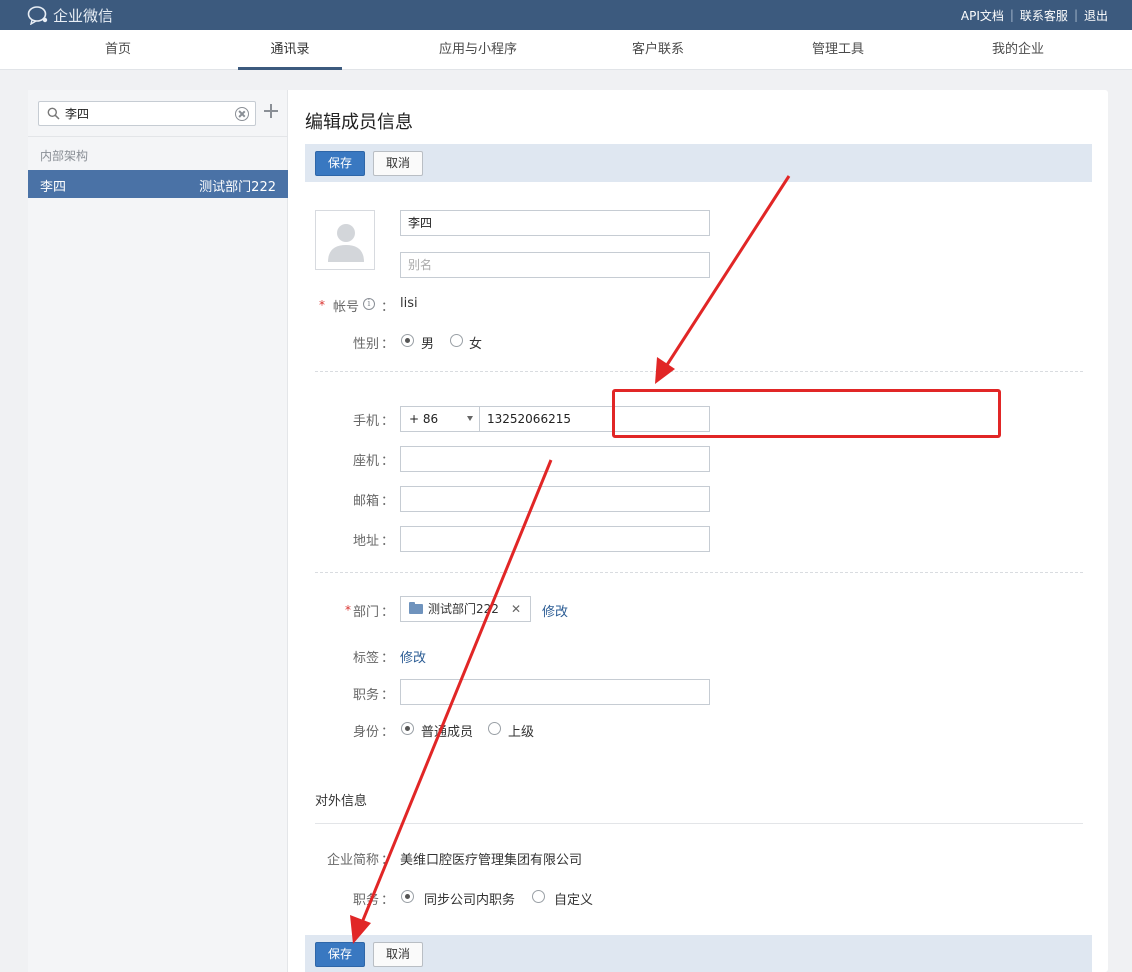 The width and height of the screenshot is (1132, 972). I want to click on member-department: 测试部门222, so click(237, 187).